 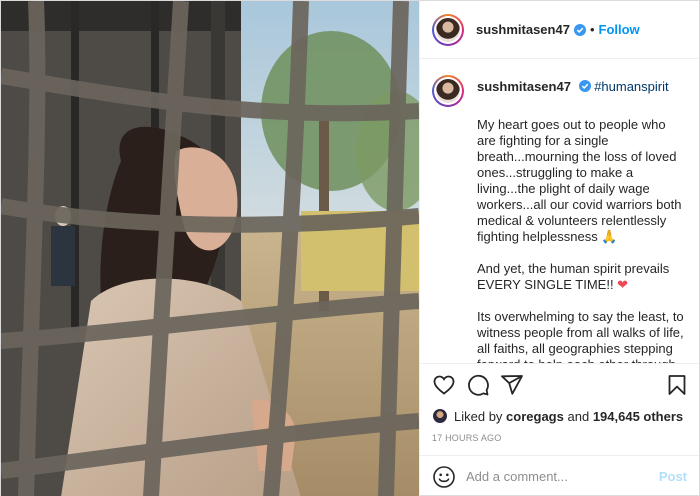 I want to click on add-comment-bar: Post, so click(x=559, y=475).